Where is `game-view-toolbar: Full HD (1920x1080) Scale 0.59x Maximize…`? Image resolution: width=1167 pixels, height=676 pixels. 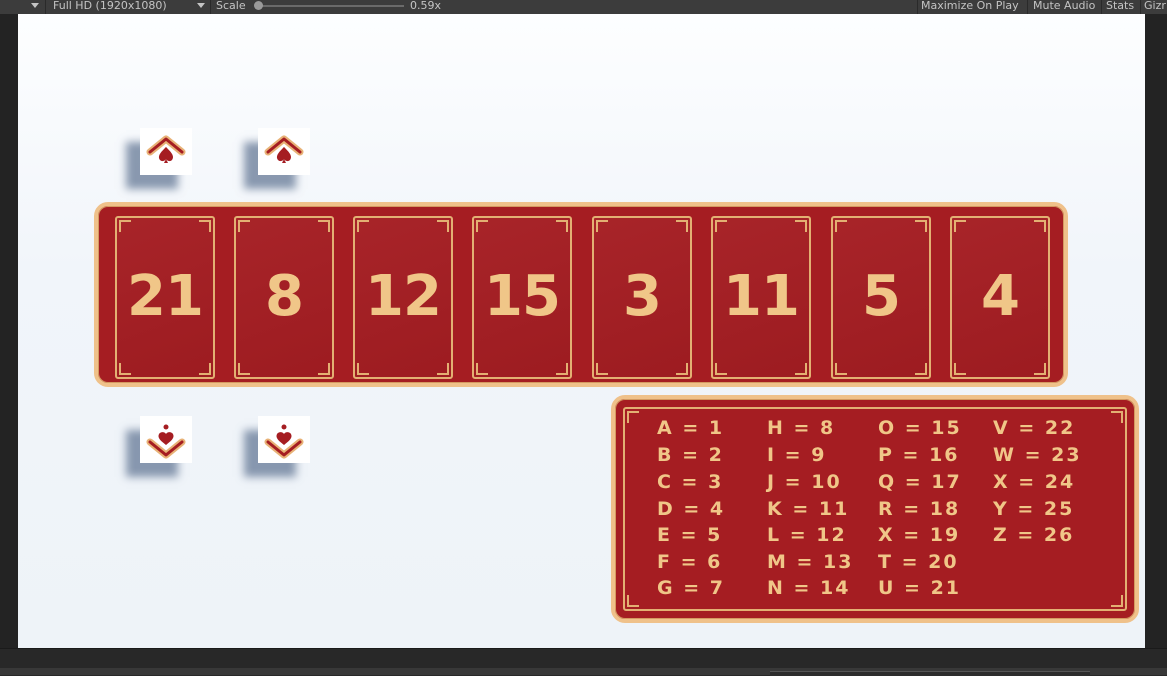 game-view-toolbar: Full HD (1920x1080) Scale 0.59x Maximize… is located at coordinates (583, 7).